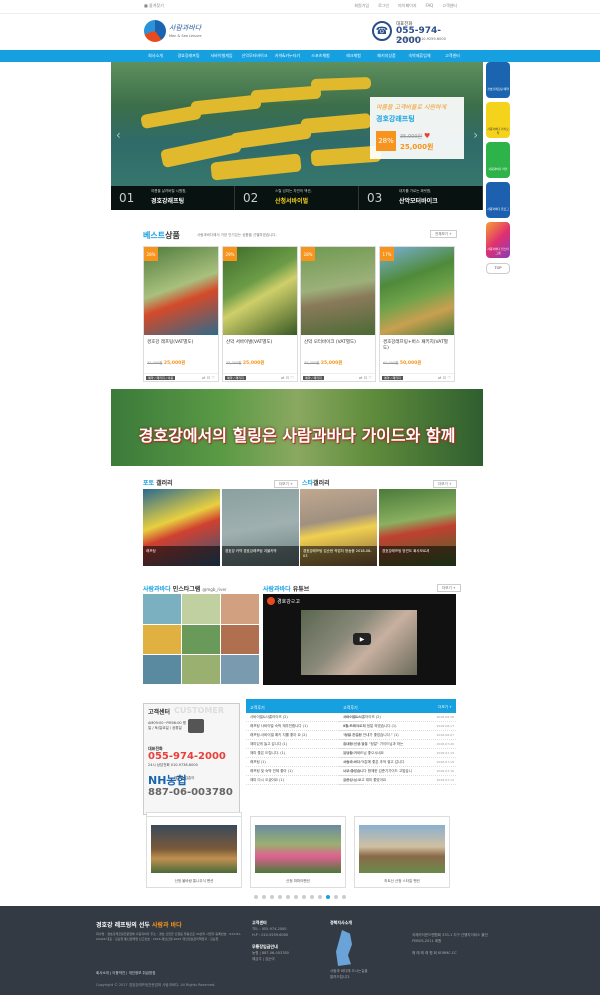 The height and width of the screenshot is (995, 600). I want to click on gallery-item: 래프팅, so click(181, 527).